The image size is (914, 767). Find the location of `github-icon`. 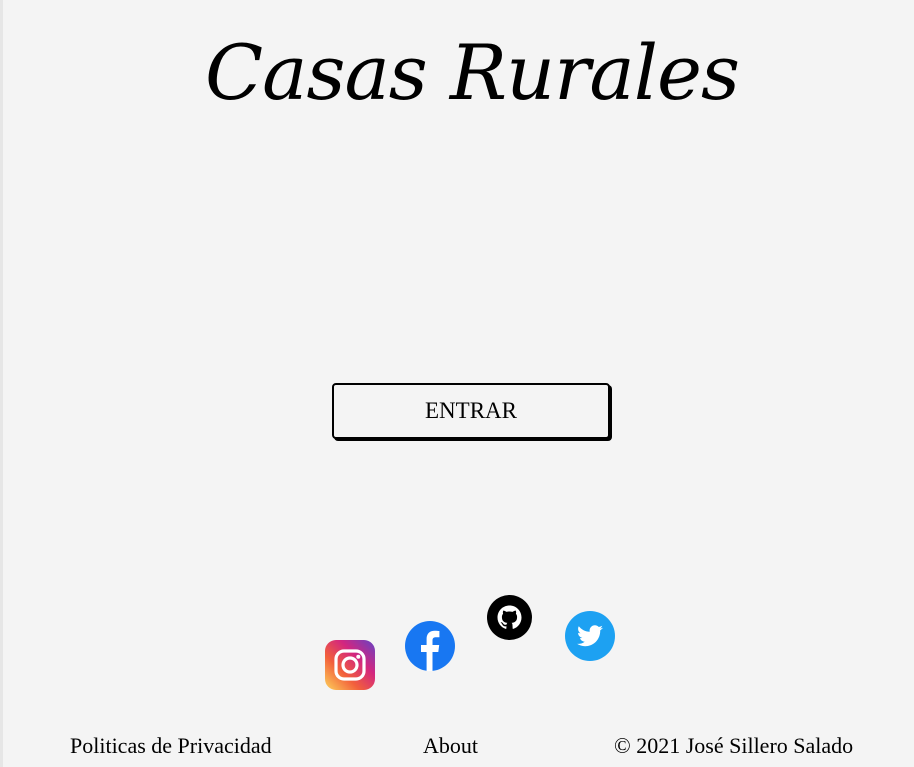

github-icon is located at coordinates (509, 617).